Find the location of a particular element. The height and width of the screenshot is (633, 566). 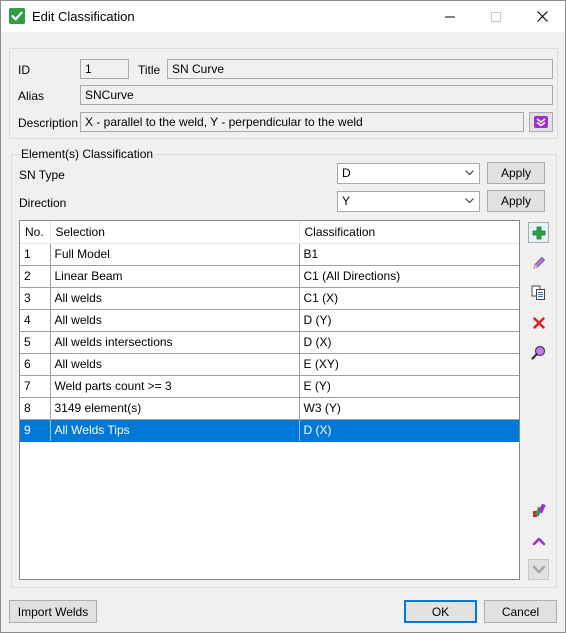

table-header: No. Selection Classification is located at coordinates (269, 232).